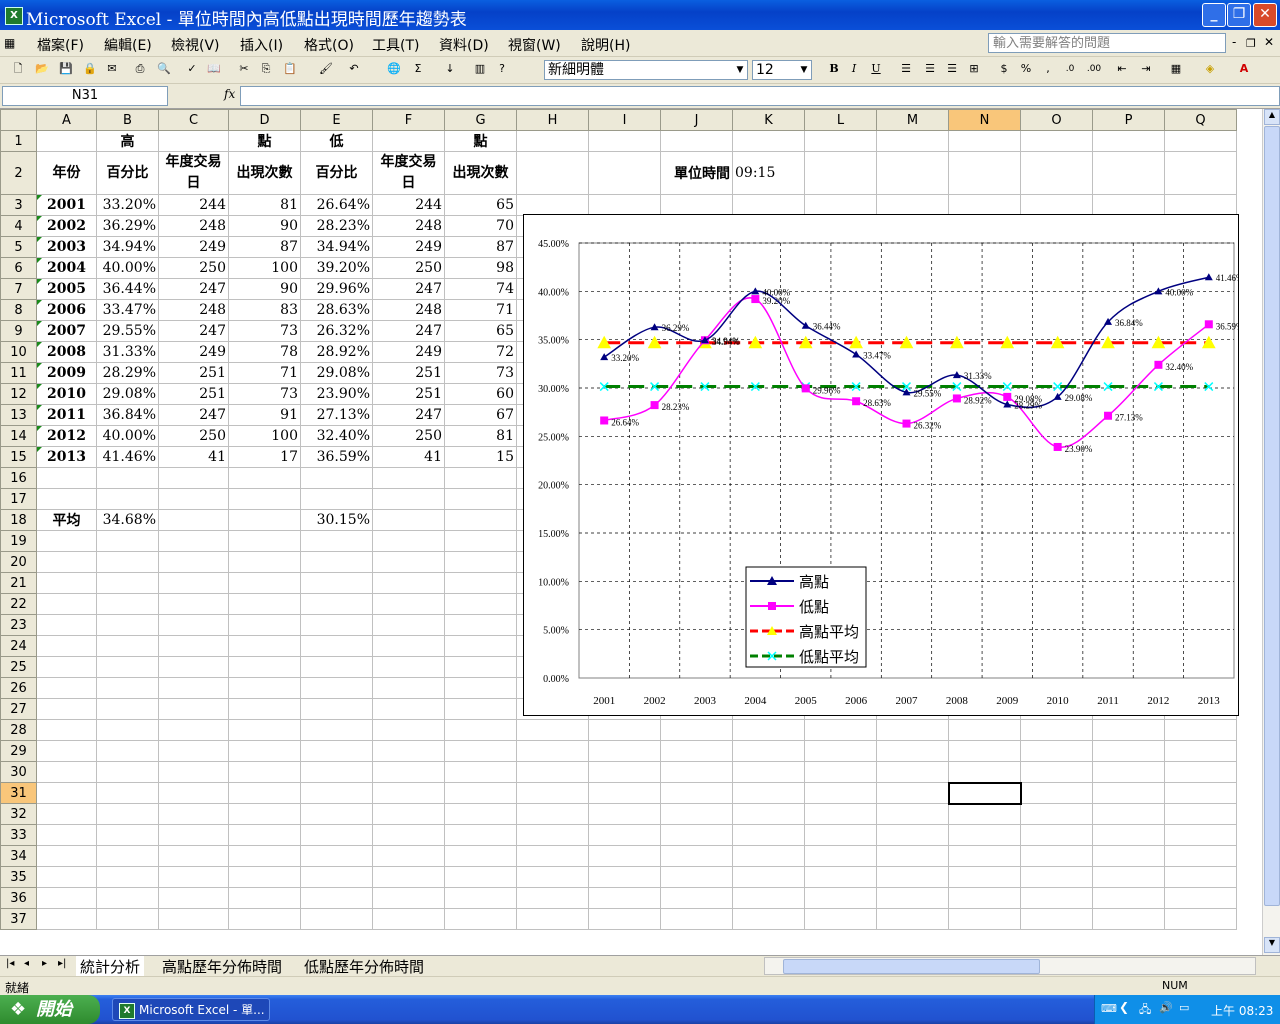 The width and height of the screenshot is (1280, 1024). What do you see at coordinates (552, 730) in the screenshot?
I see `cell-H28` at bounding box center [552, 730].